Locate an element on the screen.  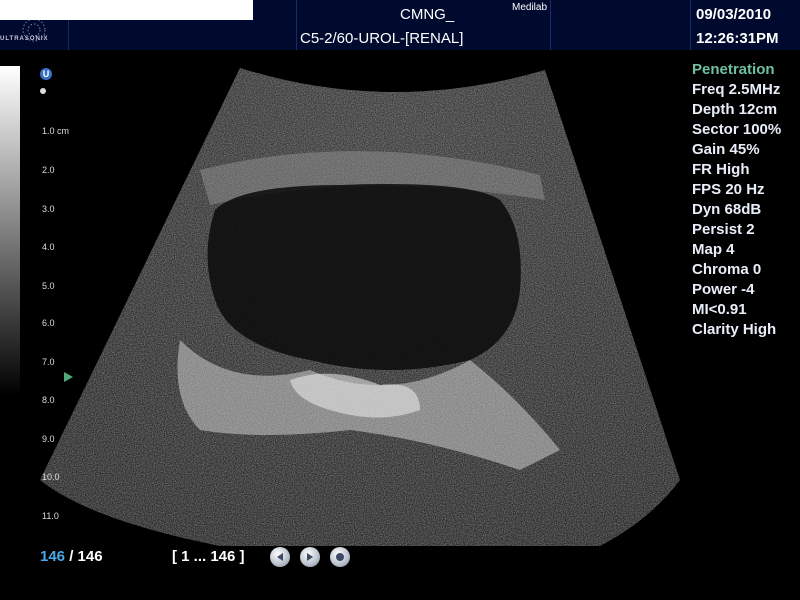
play-back-icon is located at coordinates (280, 557).